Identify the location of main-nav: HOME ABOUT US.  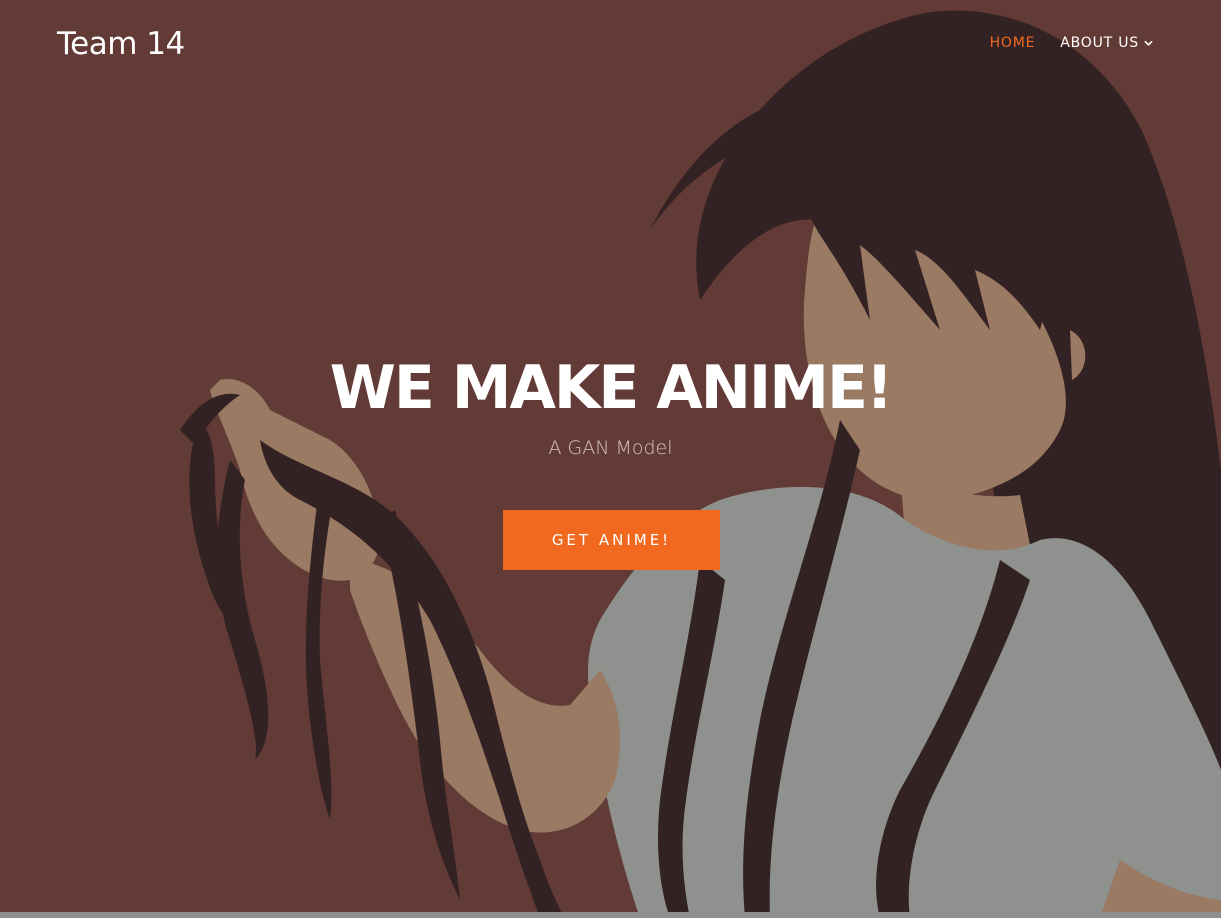
(1071, 43).